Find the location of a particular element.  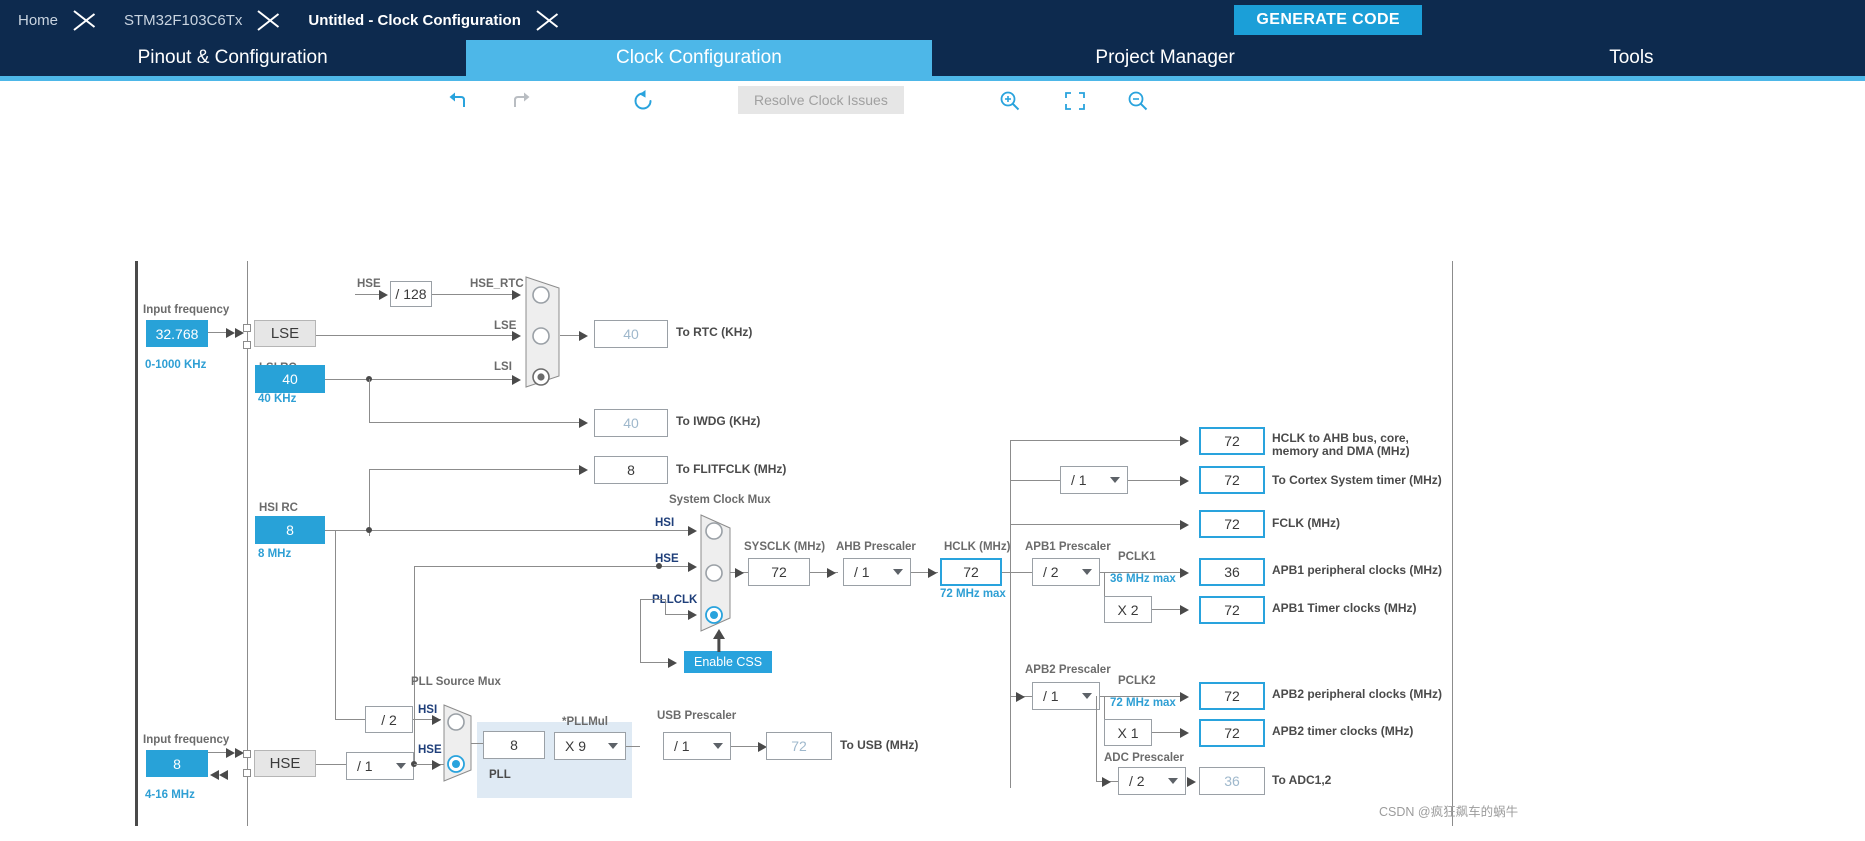

hse-oscillator-box: HSE is located at coordinates (285, 763).